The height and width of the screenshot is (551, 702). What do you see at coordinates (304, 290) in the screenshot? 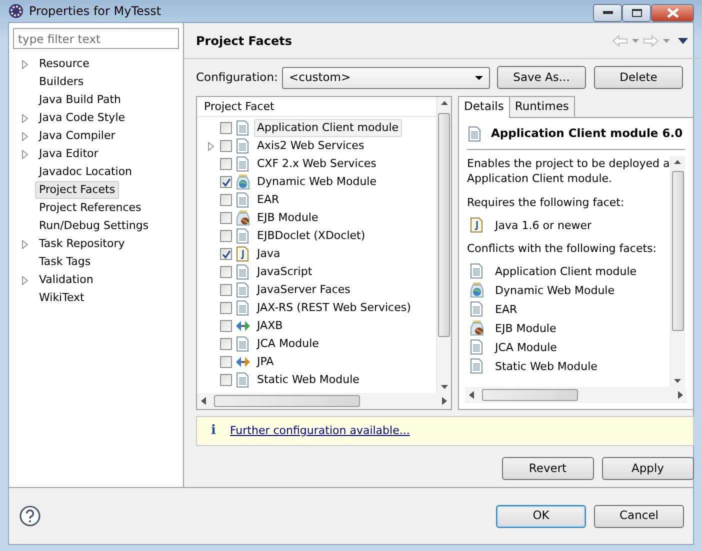
I see `facet-item: JavaServer Faces` at bounding box center [304, 290].